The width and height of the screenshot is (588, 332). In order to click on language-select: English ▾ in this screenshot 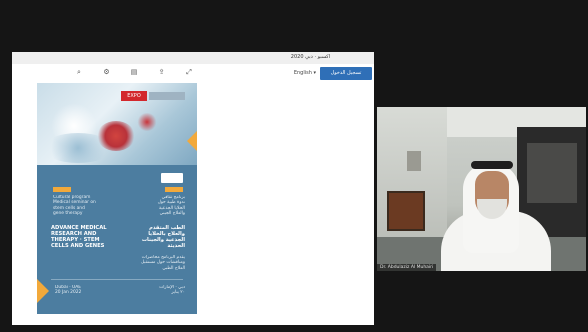, I will do `click(305, 73)`.